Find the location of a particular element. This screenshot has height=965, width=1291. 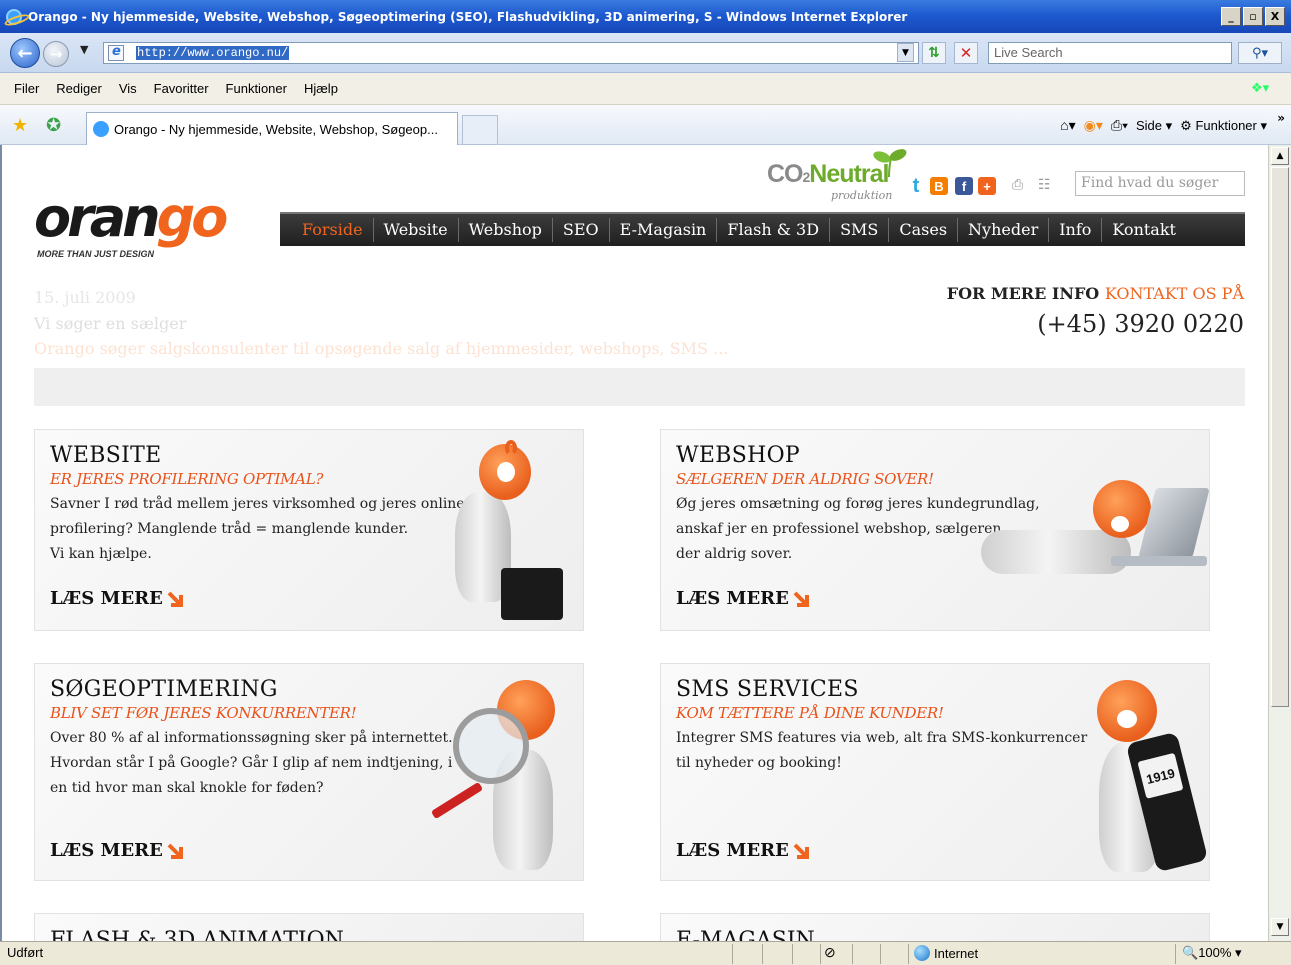

co2-neutral-logo: CO2Neutral is located at coordinates (828, 174).